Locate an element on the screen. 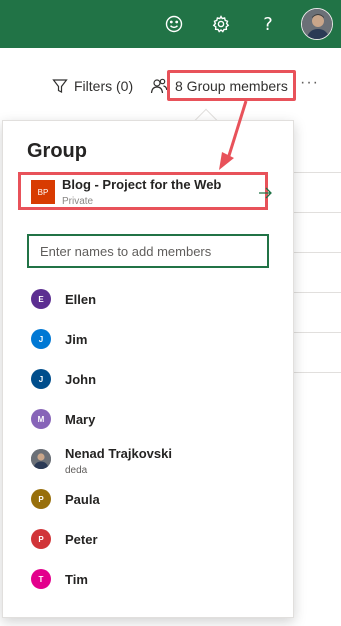 This screenshot has height=626, width=341. filters-button: Filters (0) is located at coordinates (92, 86).